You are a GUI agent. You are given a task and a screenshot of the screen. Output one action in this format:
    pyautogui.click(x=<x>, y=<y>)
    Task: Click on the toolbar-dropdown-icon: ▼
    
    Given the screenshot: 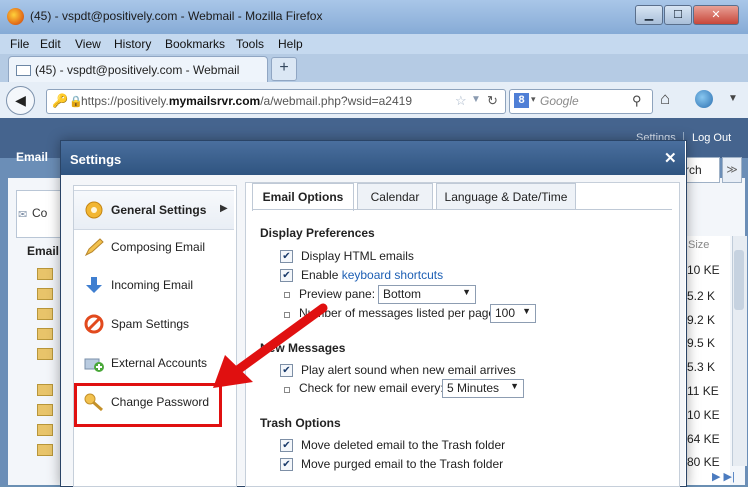 What is the action you would take?
    pyautogui.click(x=733, y=98)
    